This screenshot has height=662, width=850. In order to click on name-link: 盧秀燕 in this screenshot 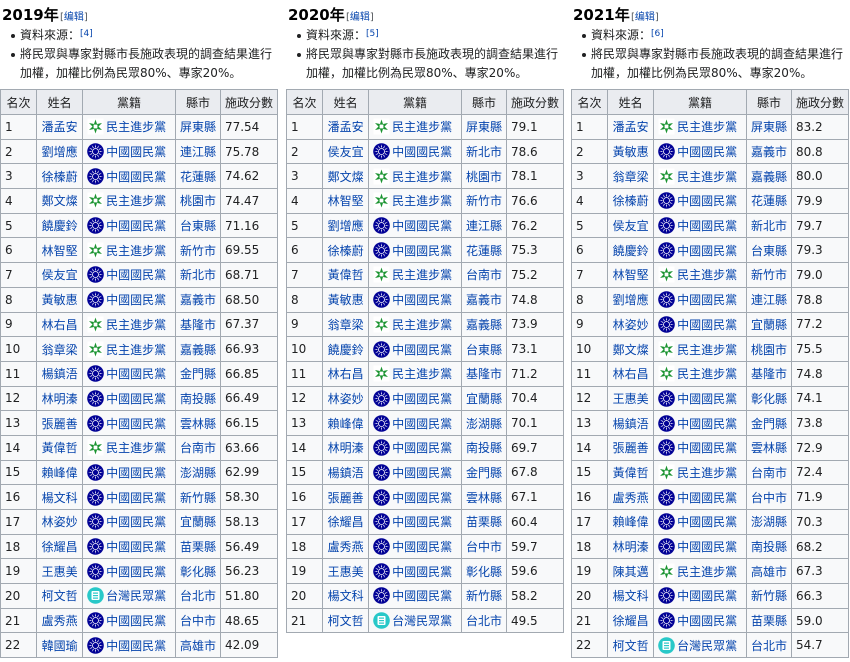, I will do `click(59, 620)`.